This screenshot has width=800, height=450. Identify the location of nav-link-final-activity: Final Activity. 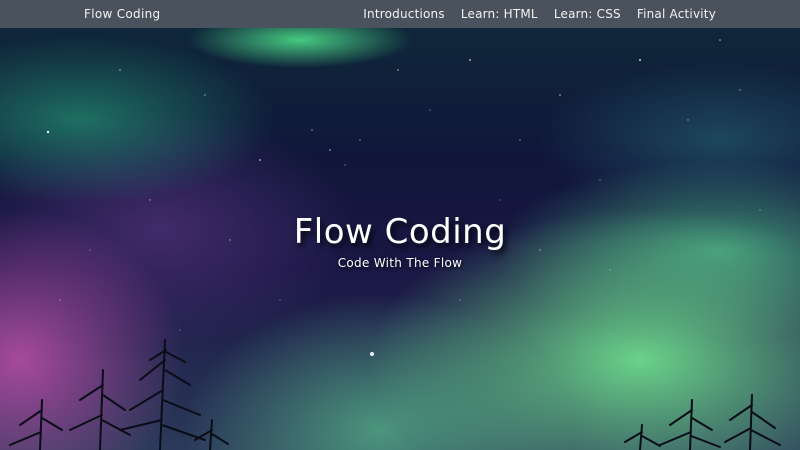
(676, 14).